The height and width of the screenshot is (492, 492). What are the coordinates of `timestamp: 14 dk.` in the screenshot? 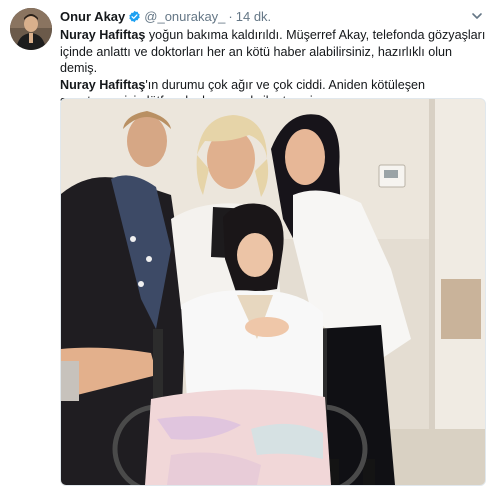 It's located at (253, 16).